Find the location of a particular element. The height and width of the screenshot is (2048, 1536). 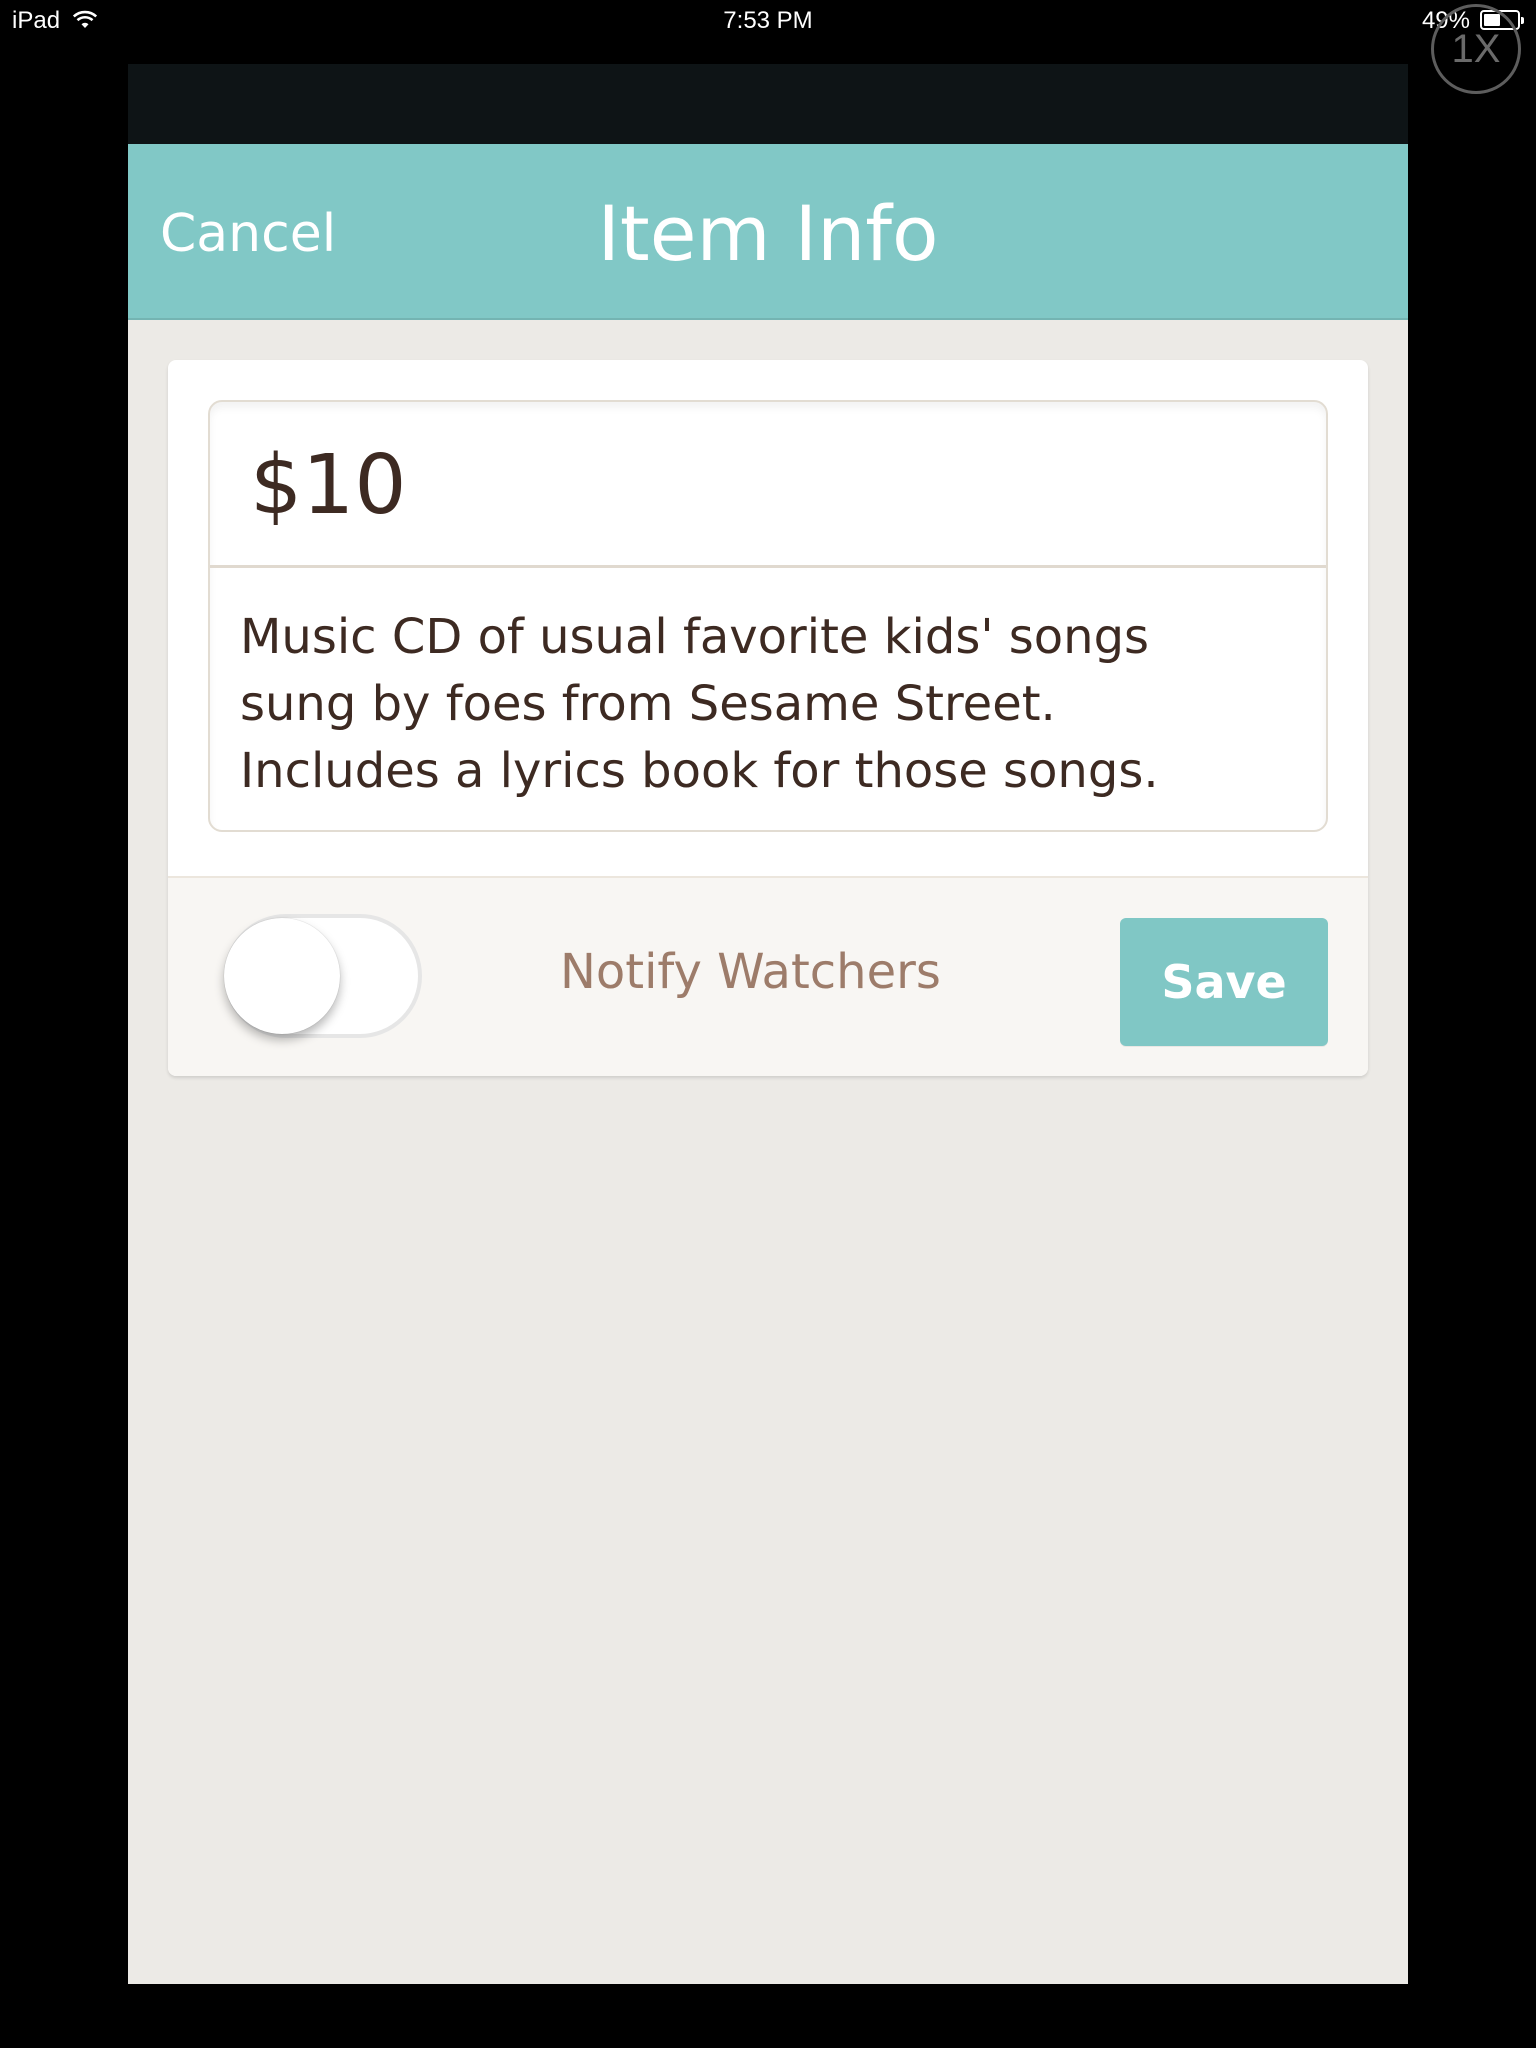

status-bar: iPad 7:53 PM 49% is located at coordinates (768, 22).